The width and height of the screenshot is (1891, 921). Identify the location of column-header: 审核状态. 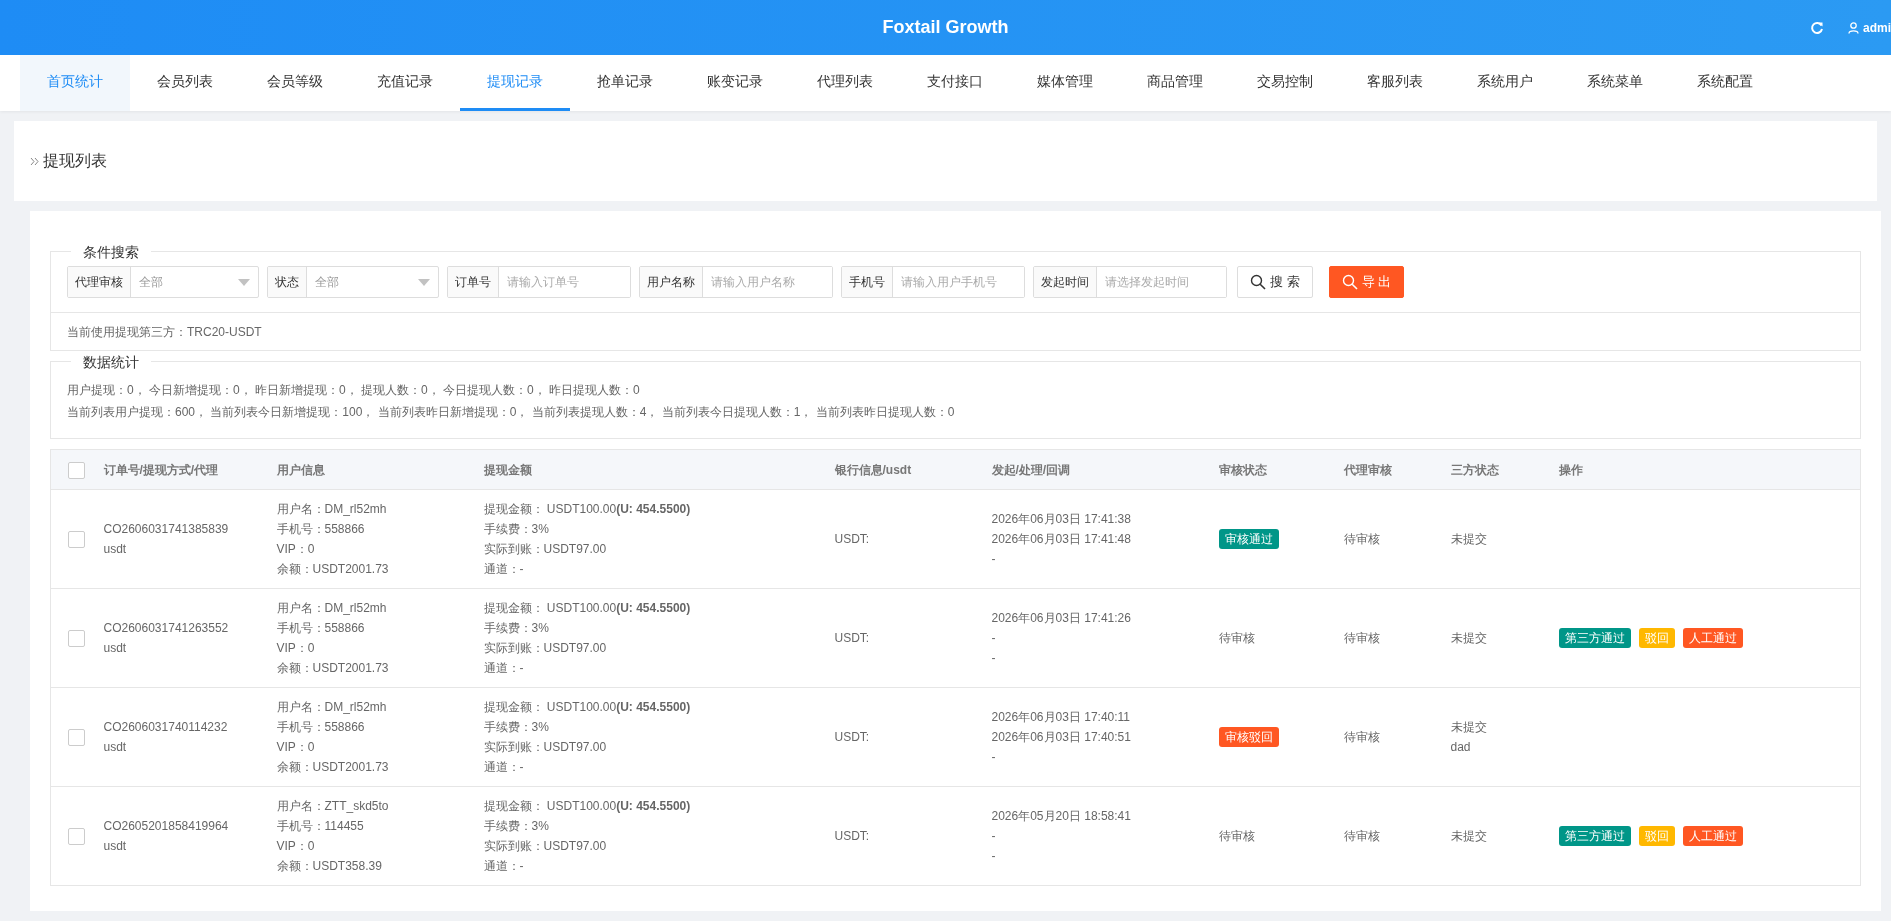
(1242, 469).